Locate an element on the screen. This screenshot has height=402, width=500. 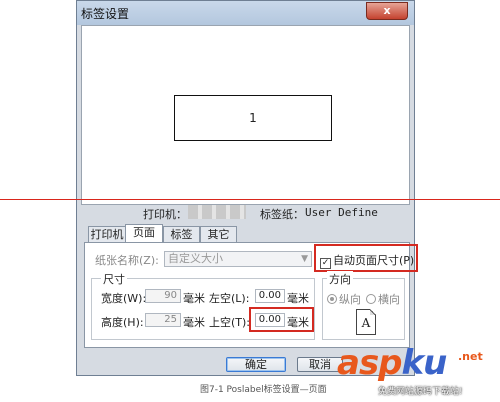
size-group-title: 尺寸 is located at coordinates (114, 279).